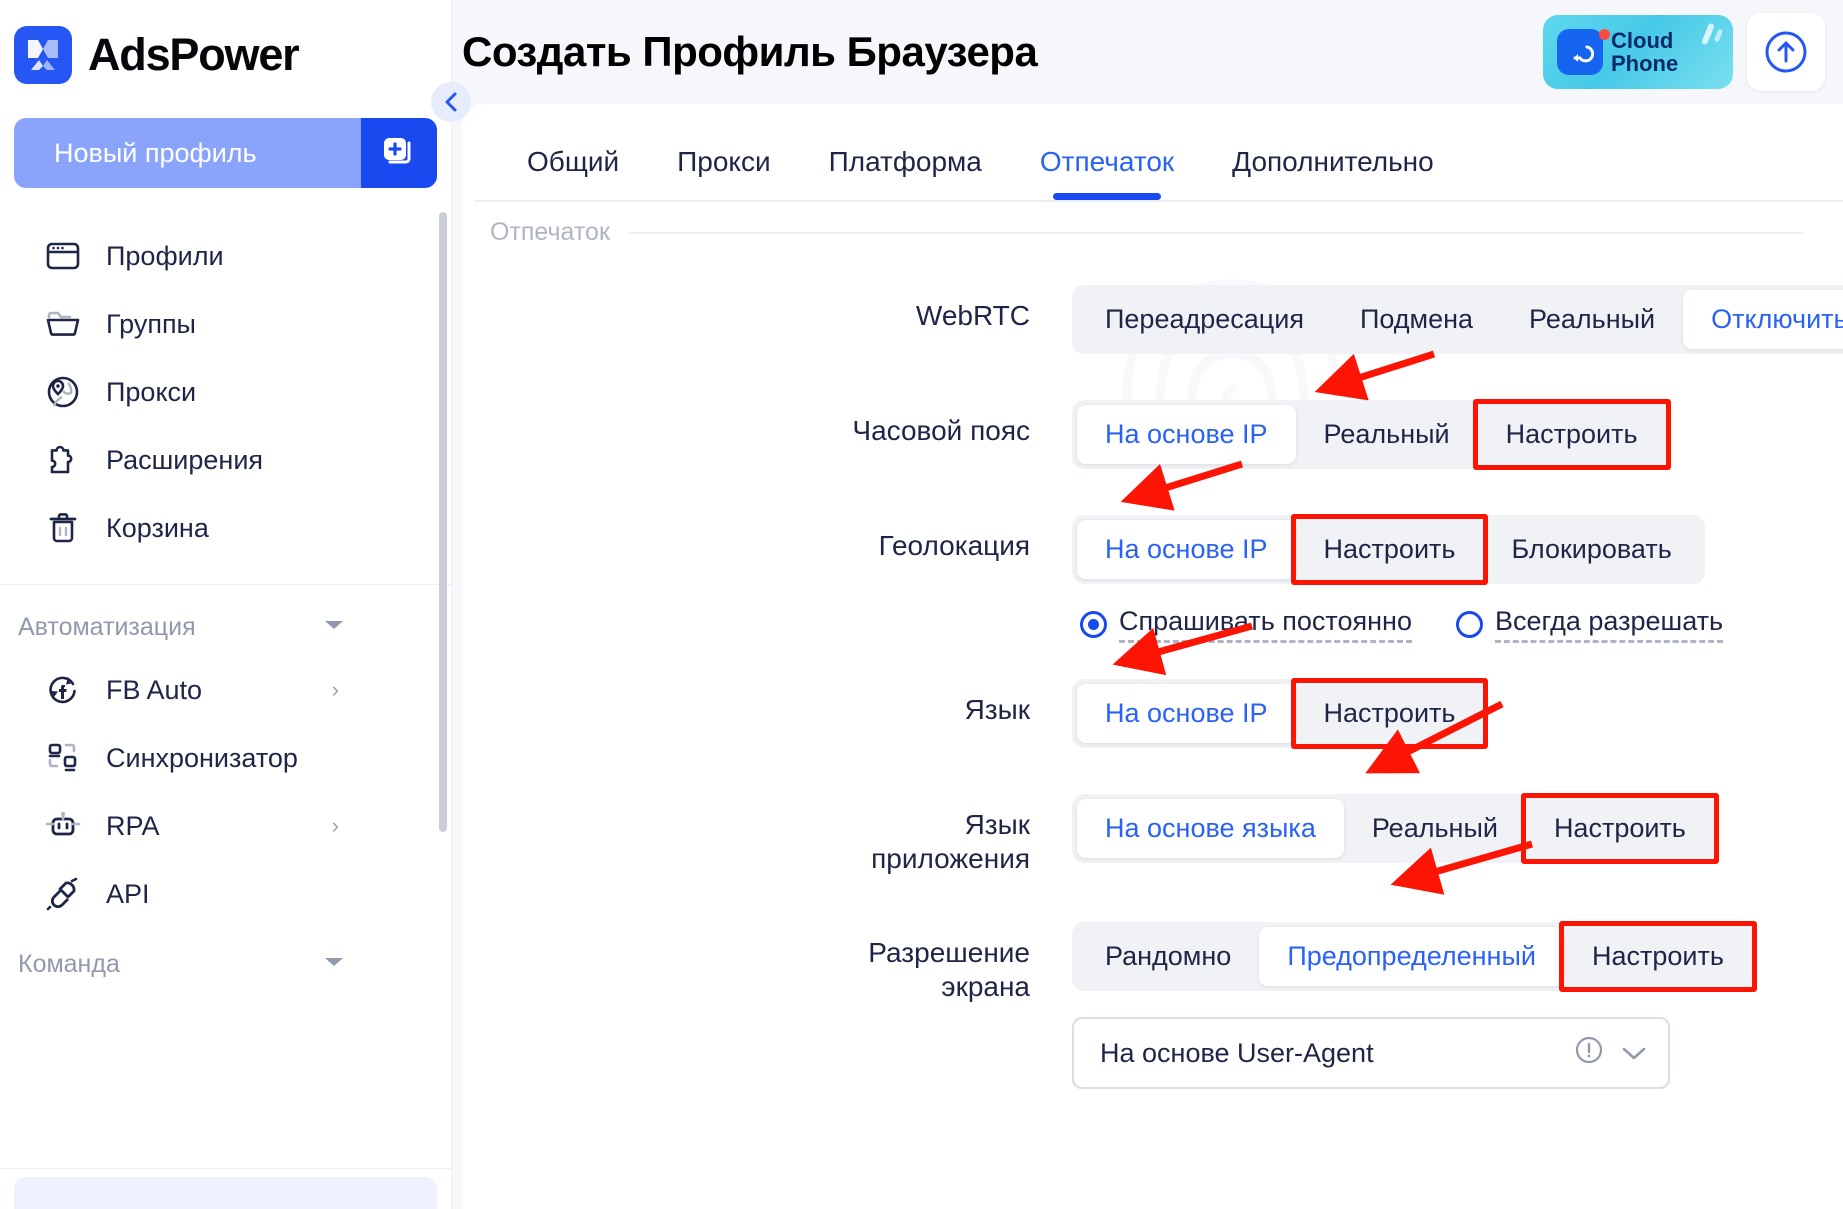 The width and height of the screenshot is (1843, 1209). Describe the element at coordinates (1389, 549) in the screenshot. I see `geolocation-option-custom: Настроить` at that location.